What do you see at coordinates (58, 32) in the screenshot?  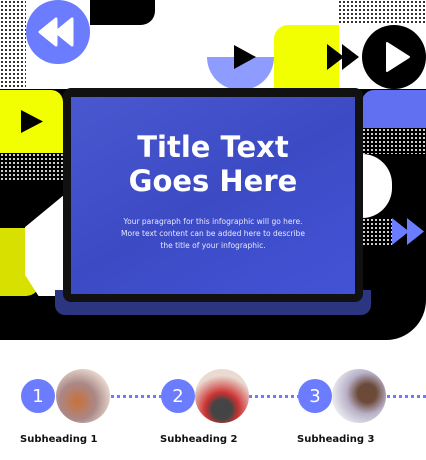 I see `rewind-icon` at bounding box center [58, 32].